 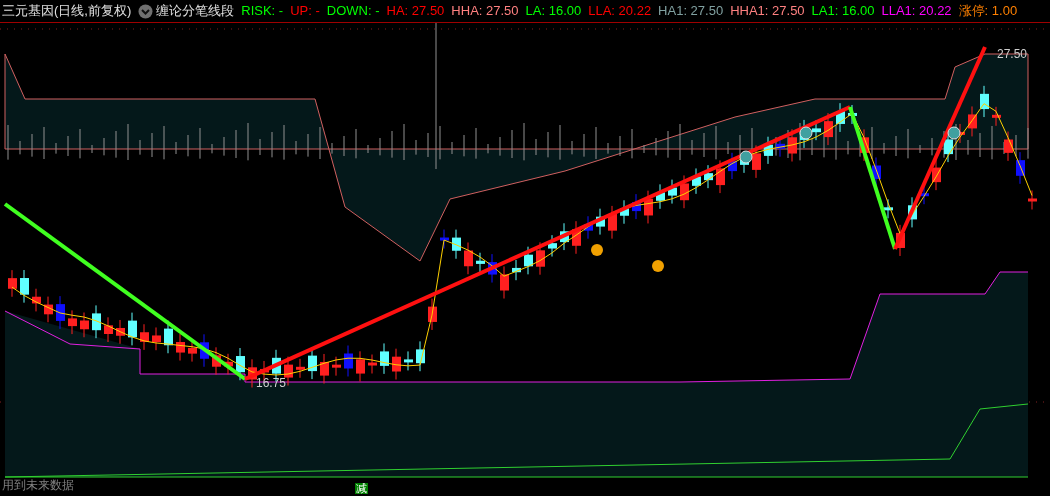 I want to click on chevron-down-icon, so click(x=146, y=11).